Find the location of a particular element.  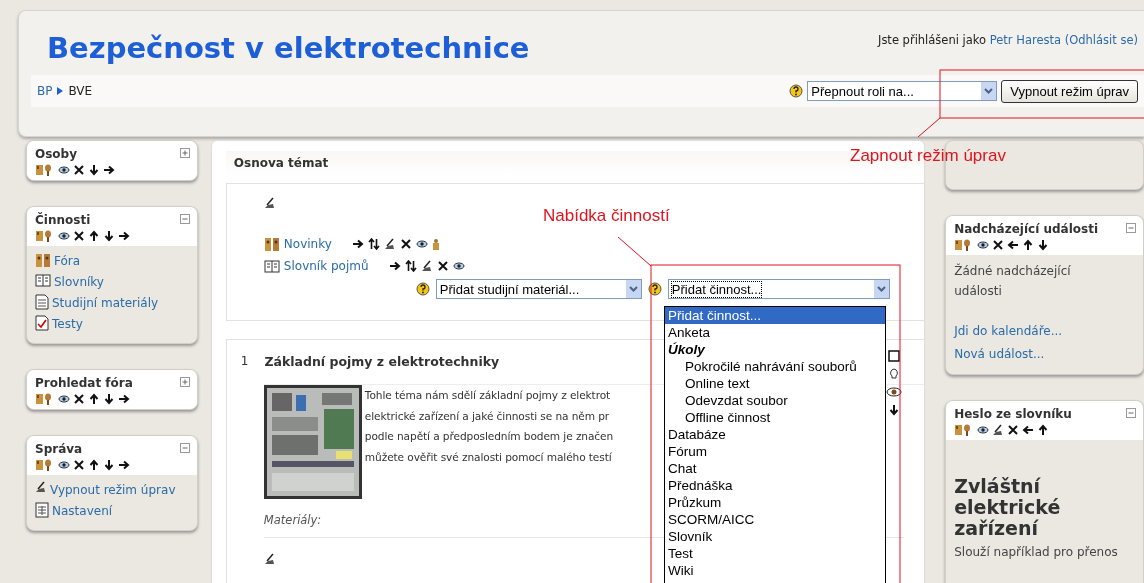

menu-option: Anketa is located at coordinates (775, 332).